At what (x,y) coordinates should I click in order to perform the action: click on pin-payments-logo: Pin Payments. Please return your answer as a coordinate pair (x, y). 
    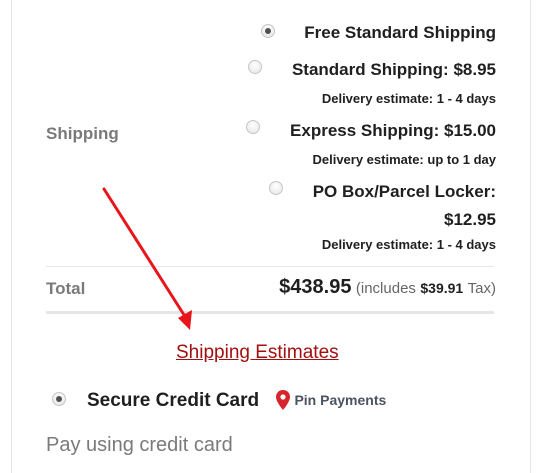
    Looking at the image, I should click on (331, 400).